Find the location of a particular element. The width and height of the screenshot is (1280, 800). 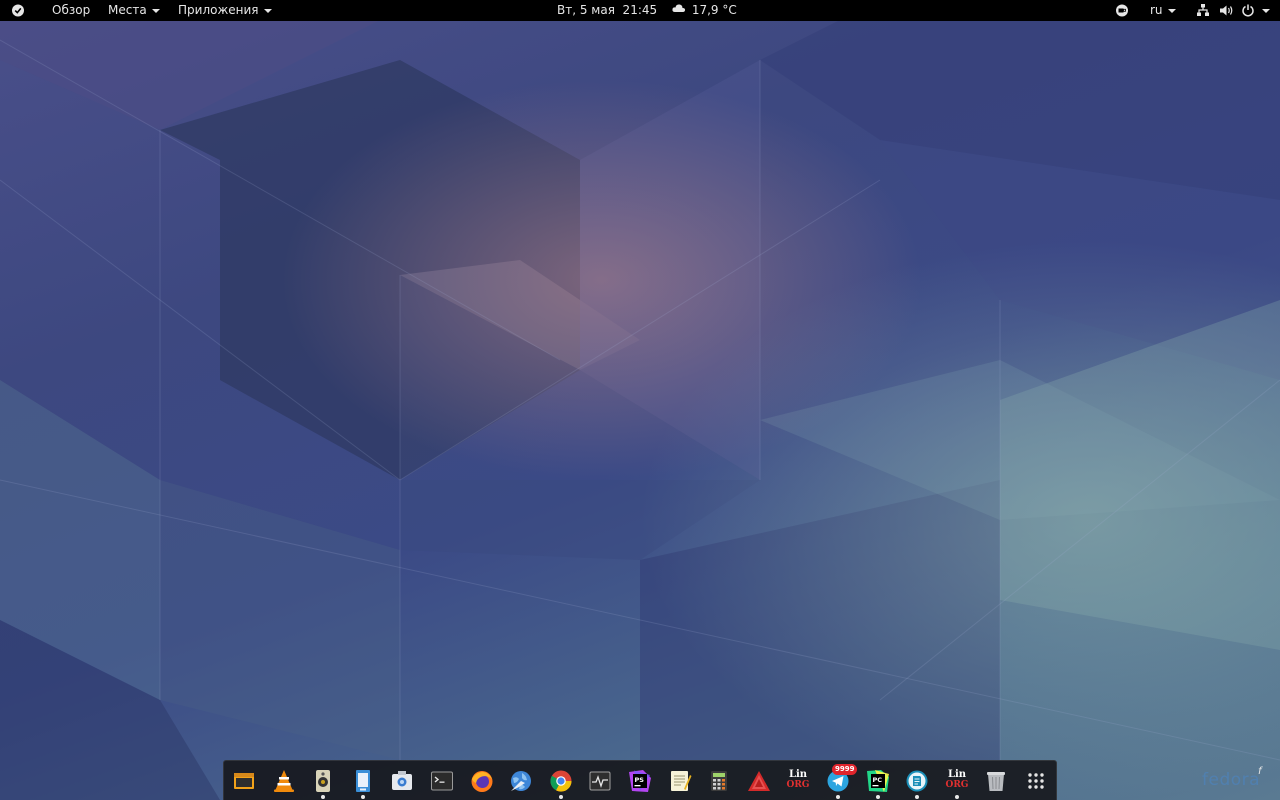

keyboard-layout-menu: ru is located at coordinates (1163, 10).